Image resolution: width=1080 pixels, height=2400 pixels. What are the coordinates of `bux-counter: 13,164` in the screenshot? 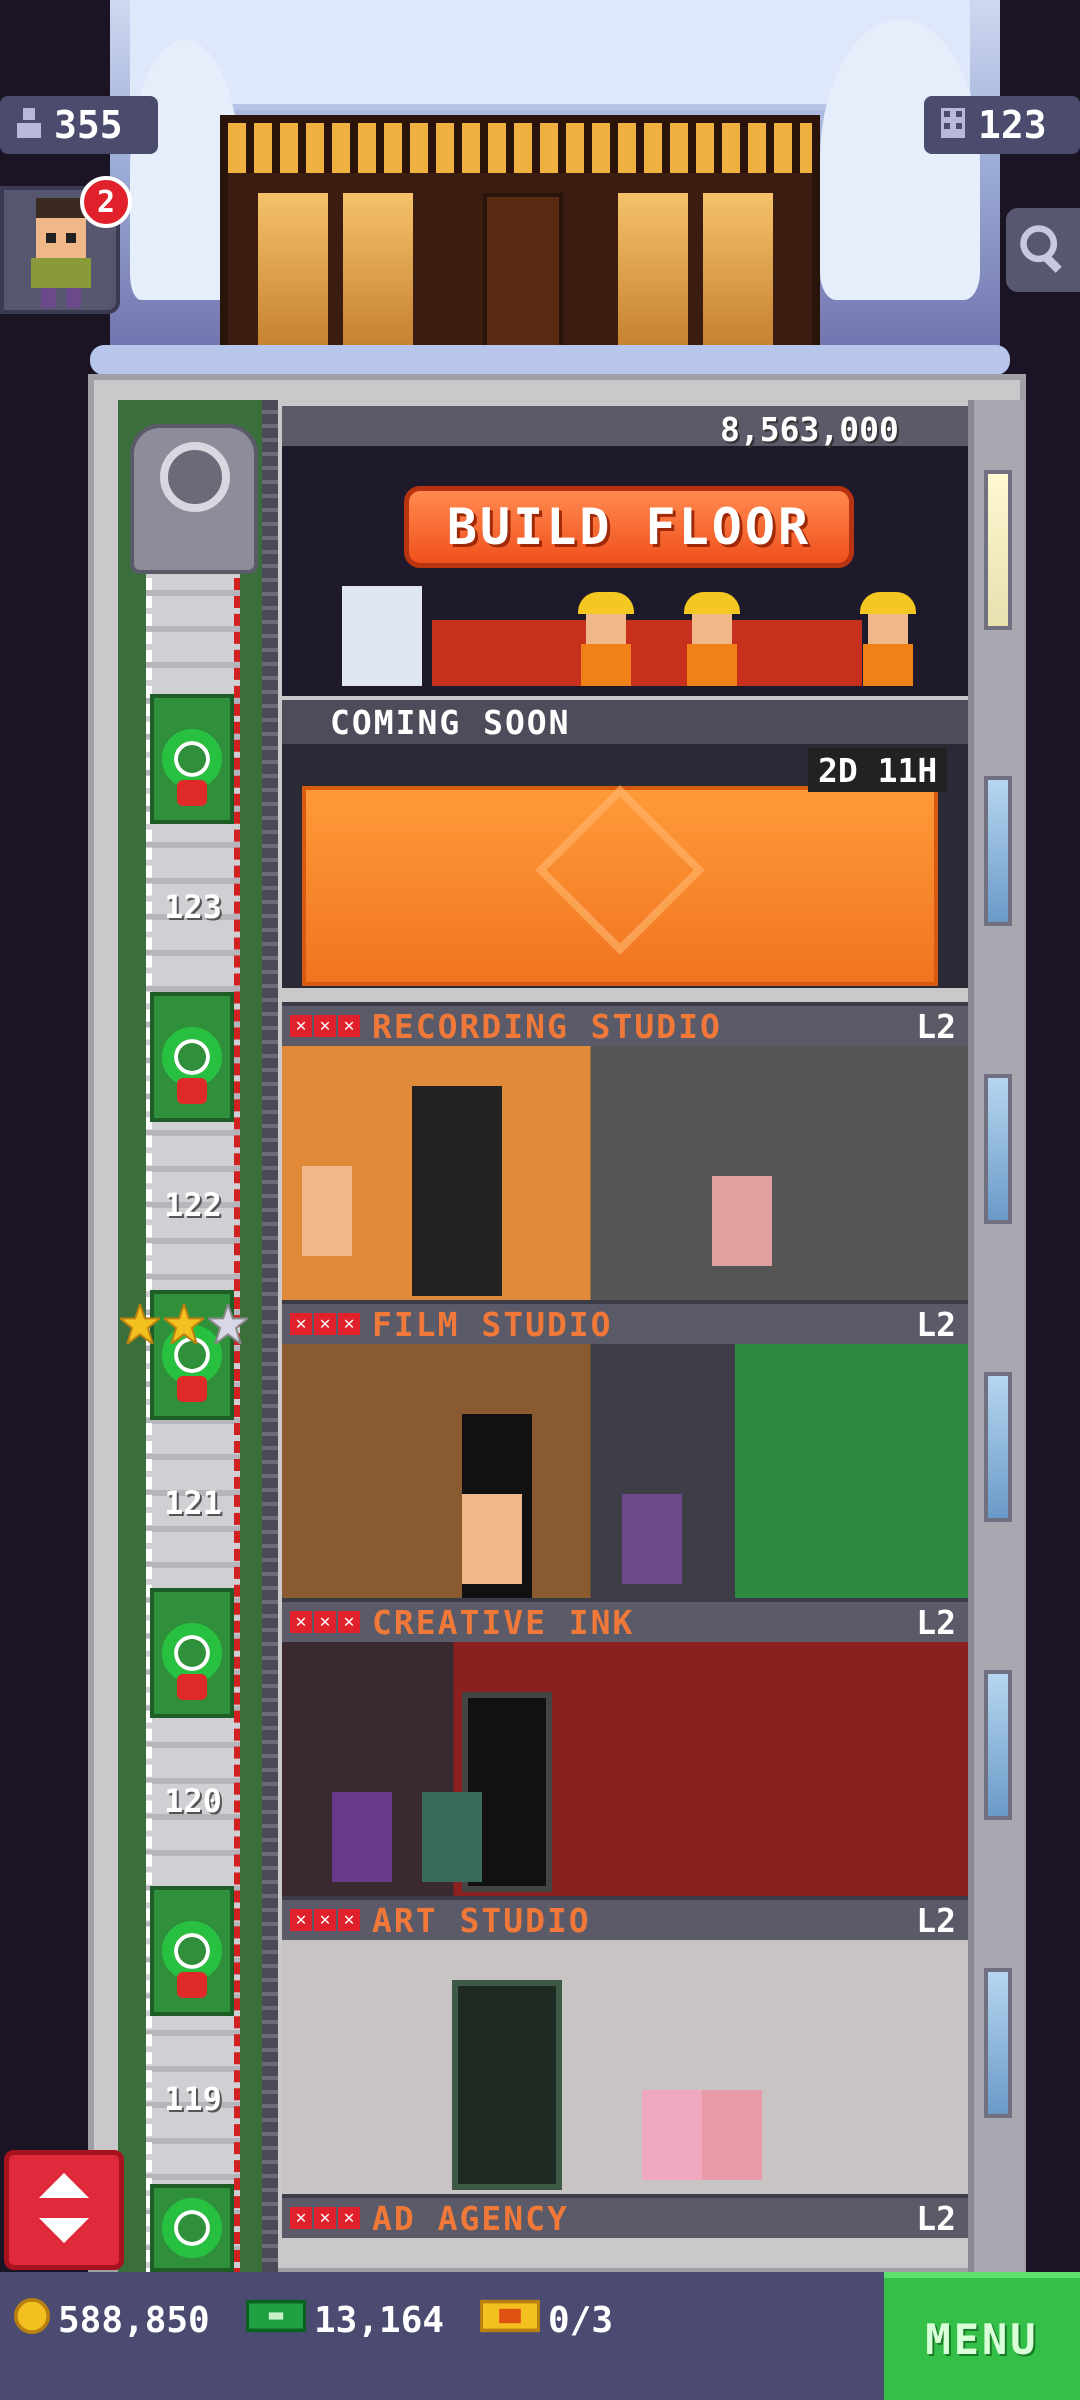 It's located at (345, 2320).